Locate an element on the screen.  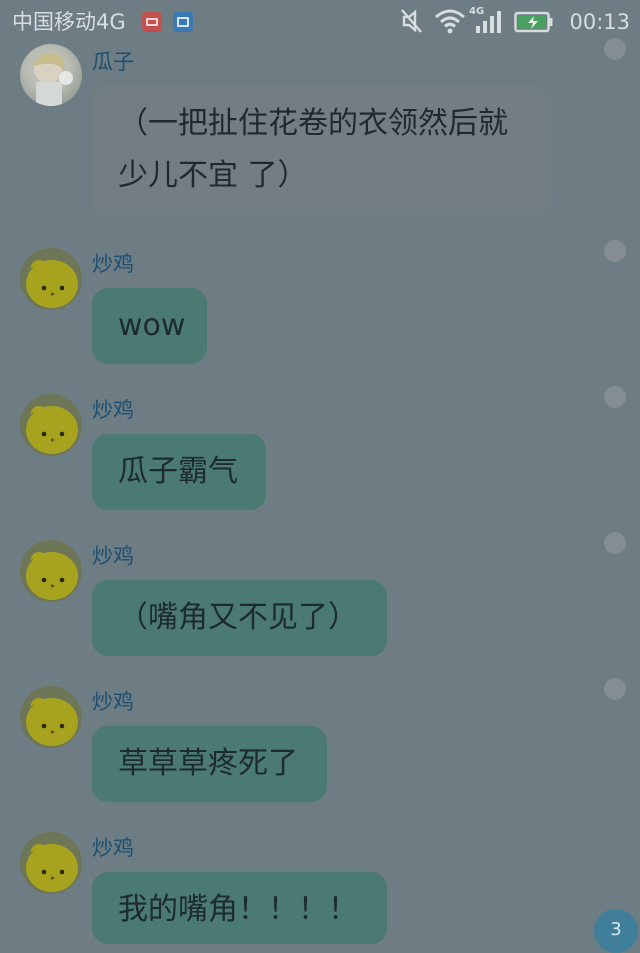
message-bubble: 我的嘴角！！！！ is located at coordinates (239, 908).